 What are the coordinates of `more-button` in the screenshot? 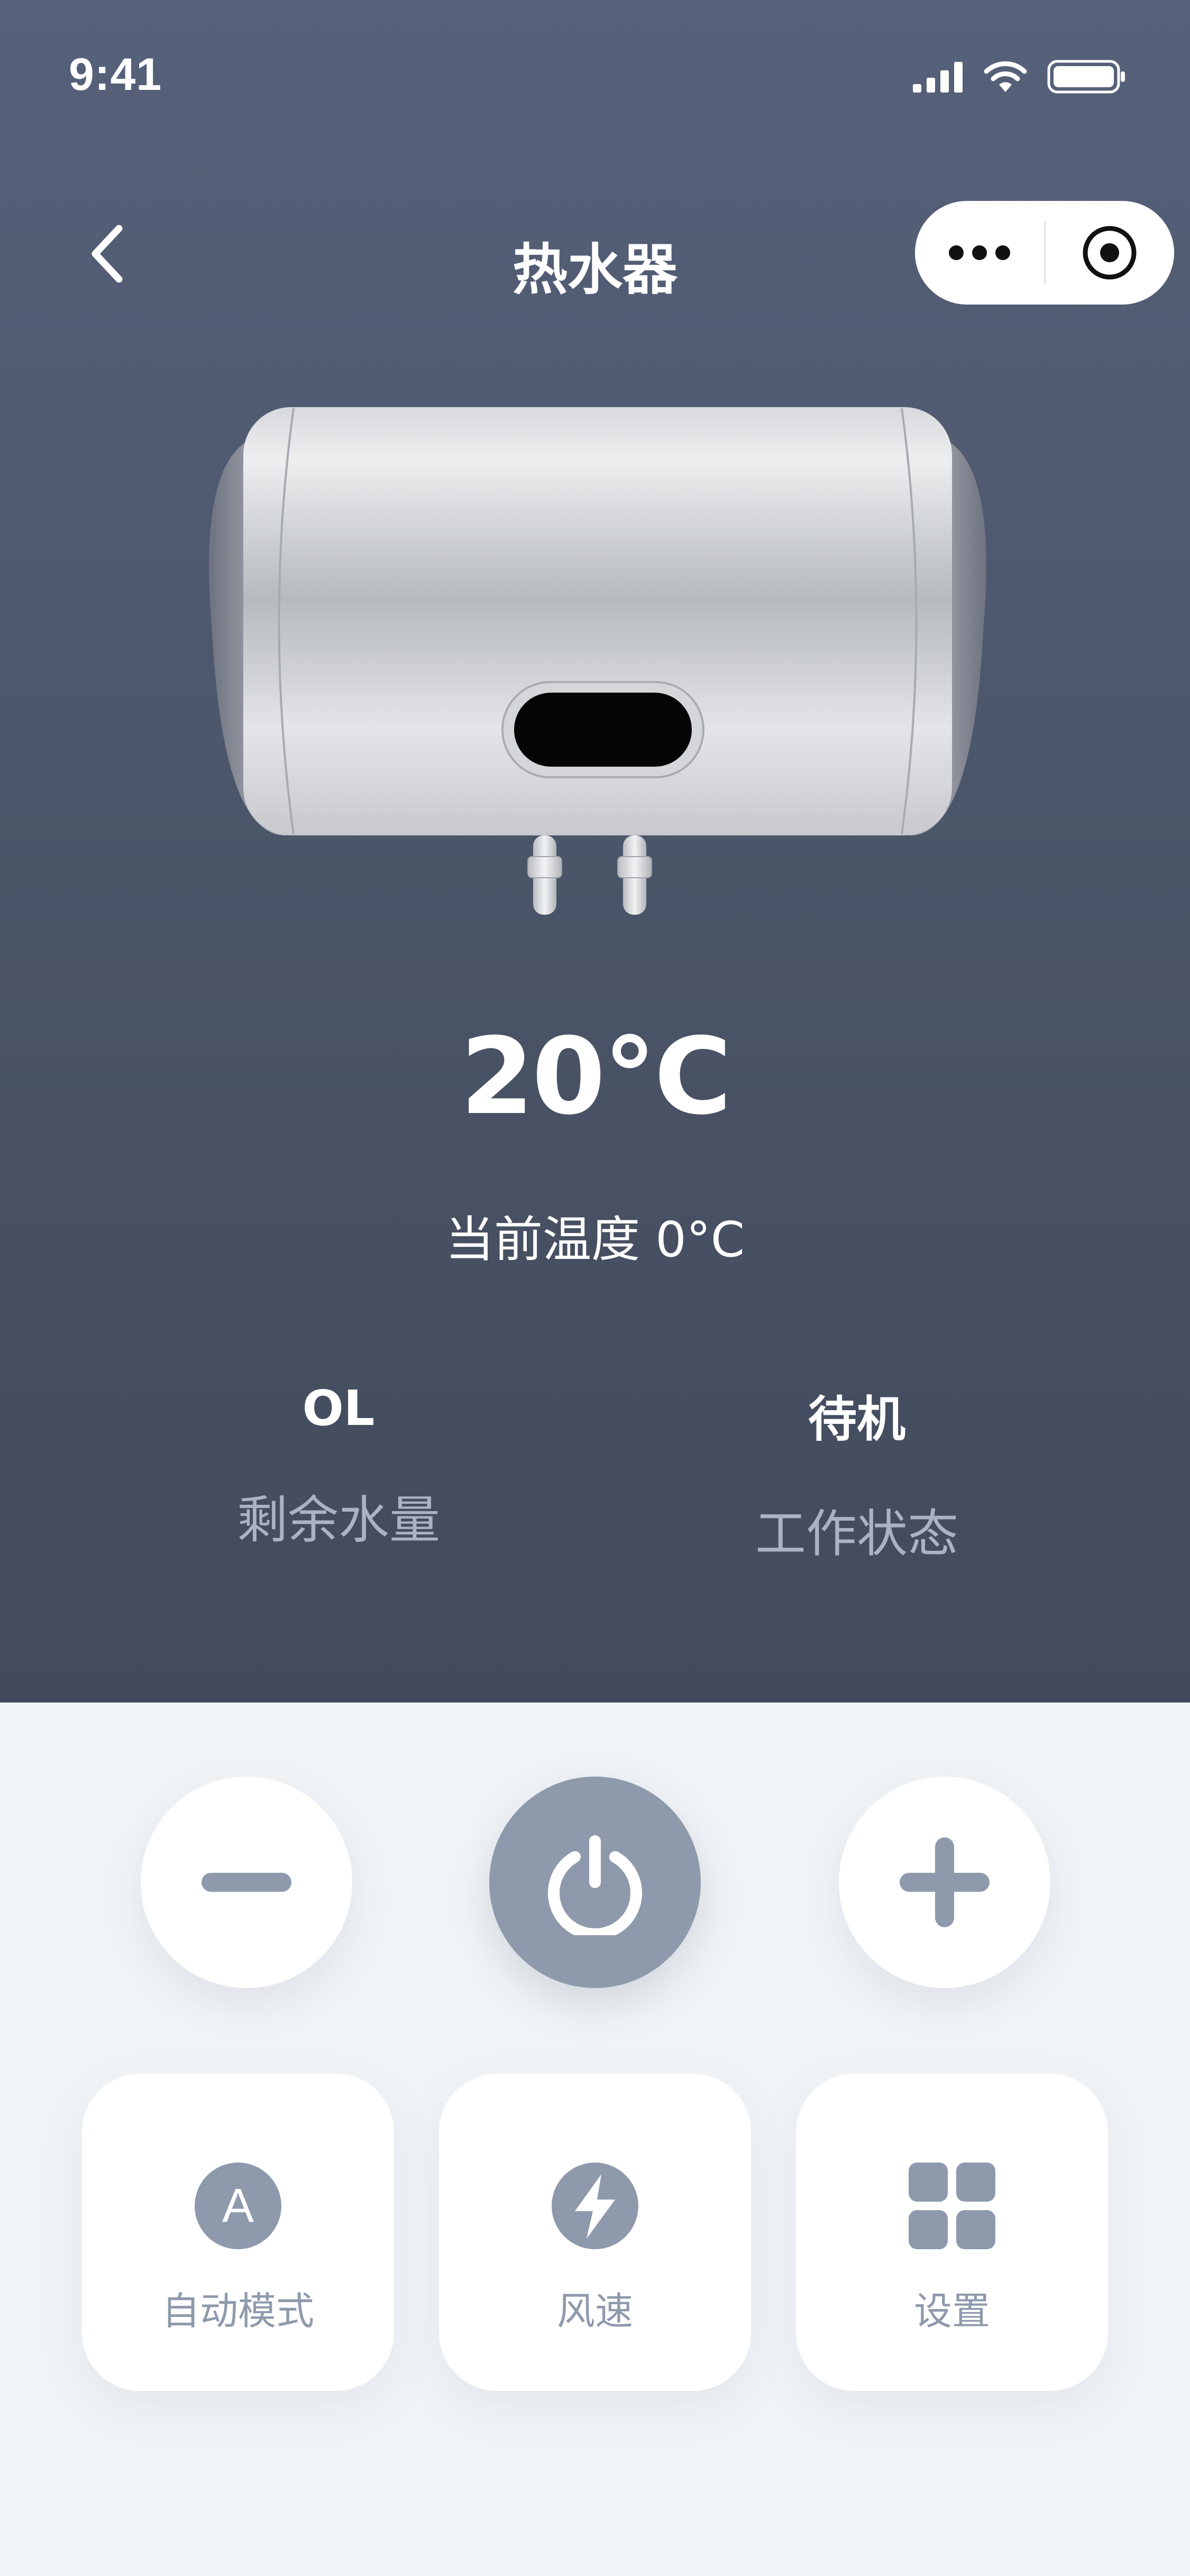 It's located at (979, 253).